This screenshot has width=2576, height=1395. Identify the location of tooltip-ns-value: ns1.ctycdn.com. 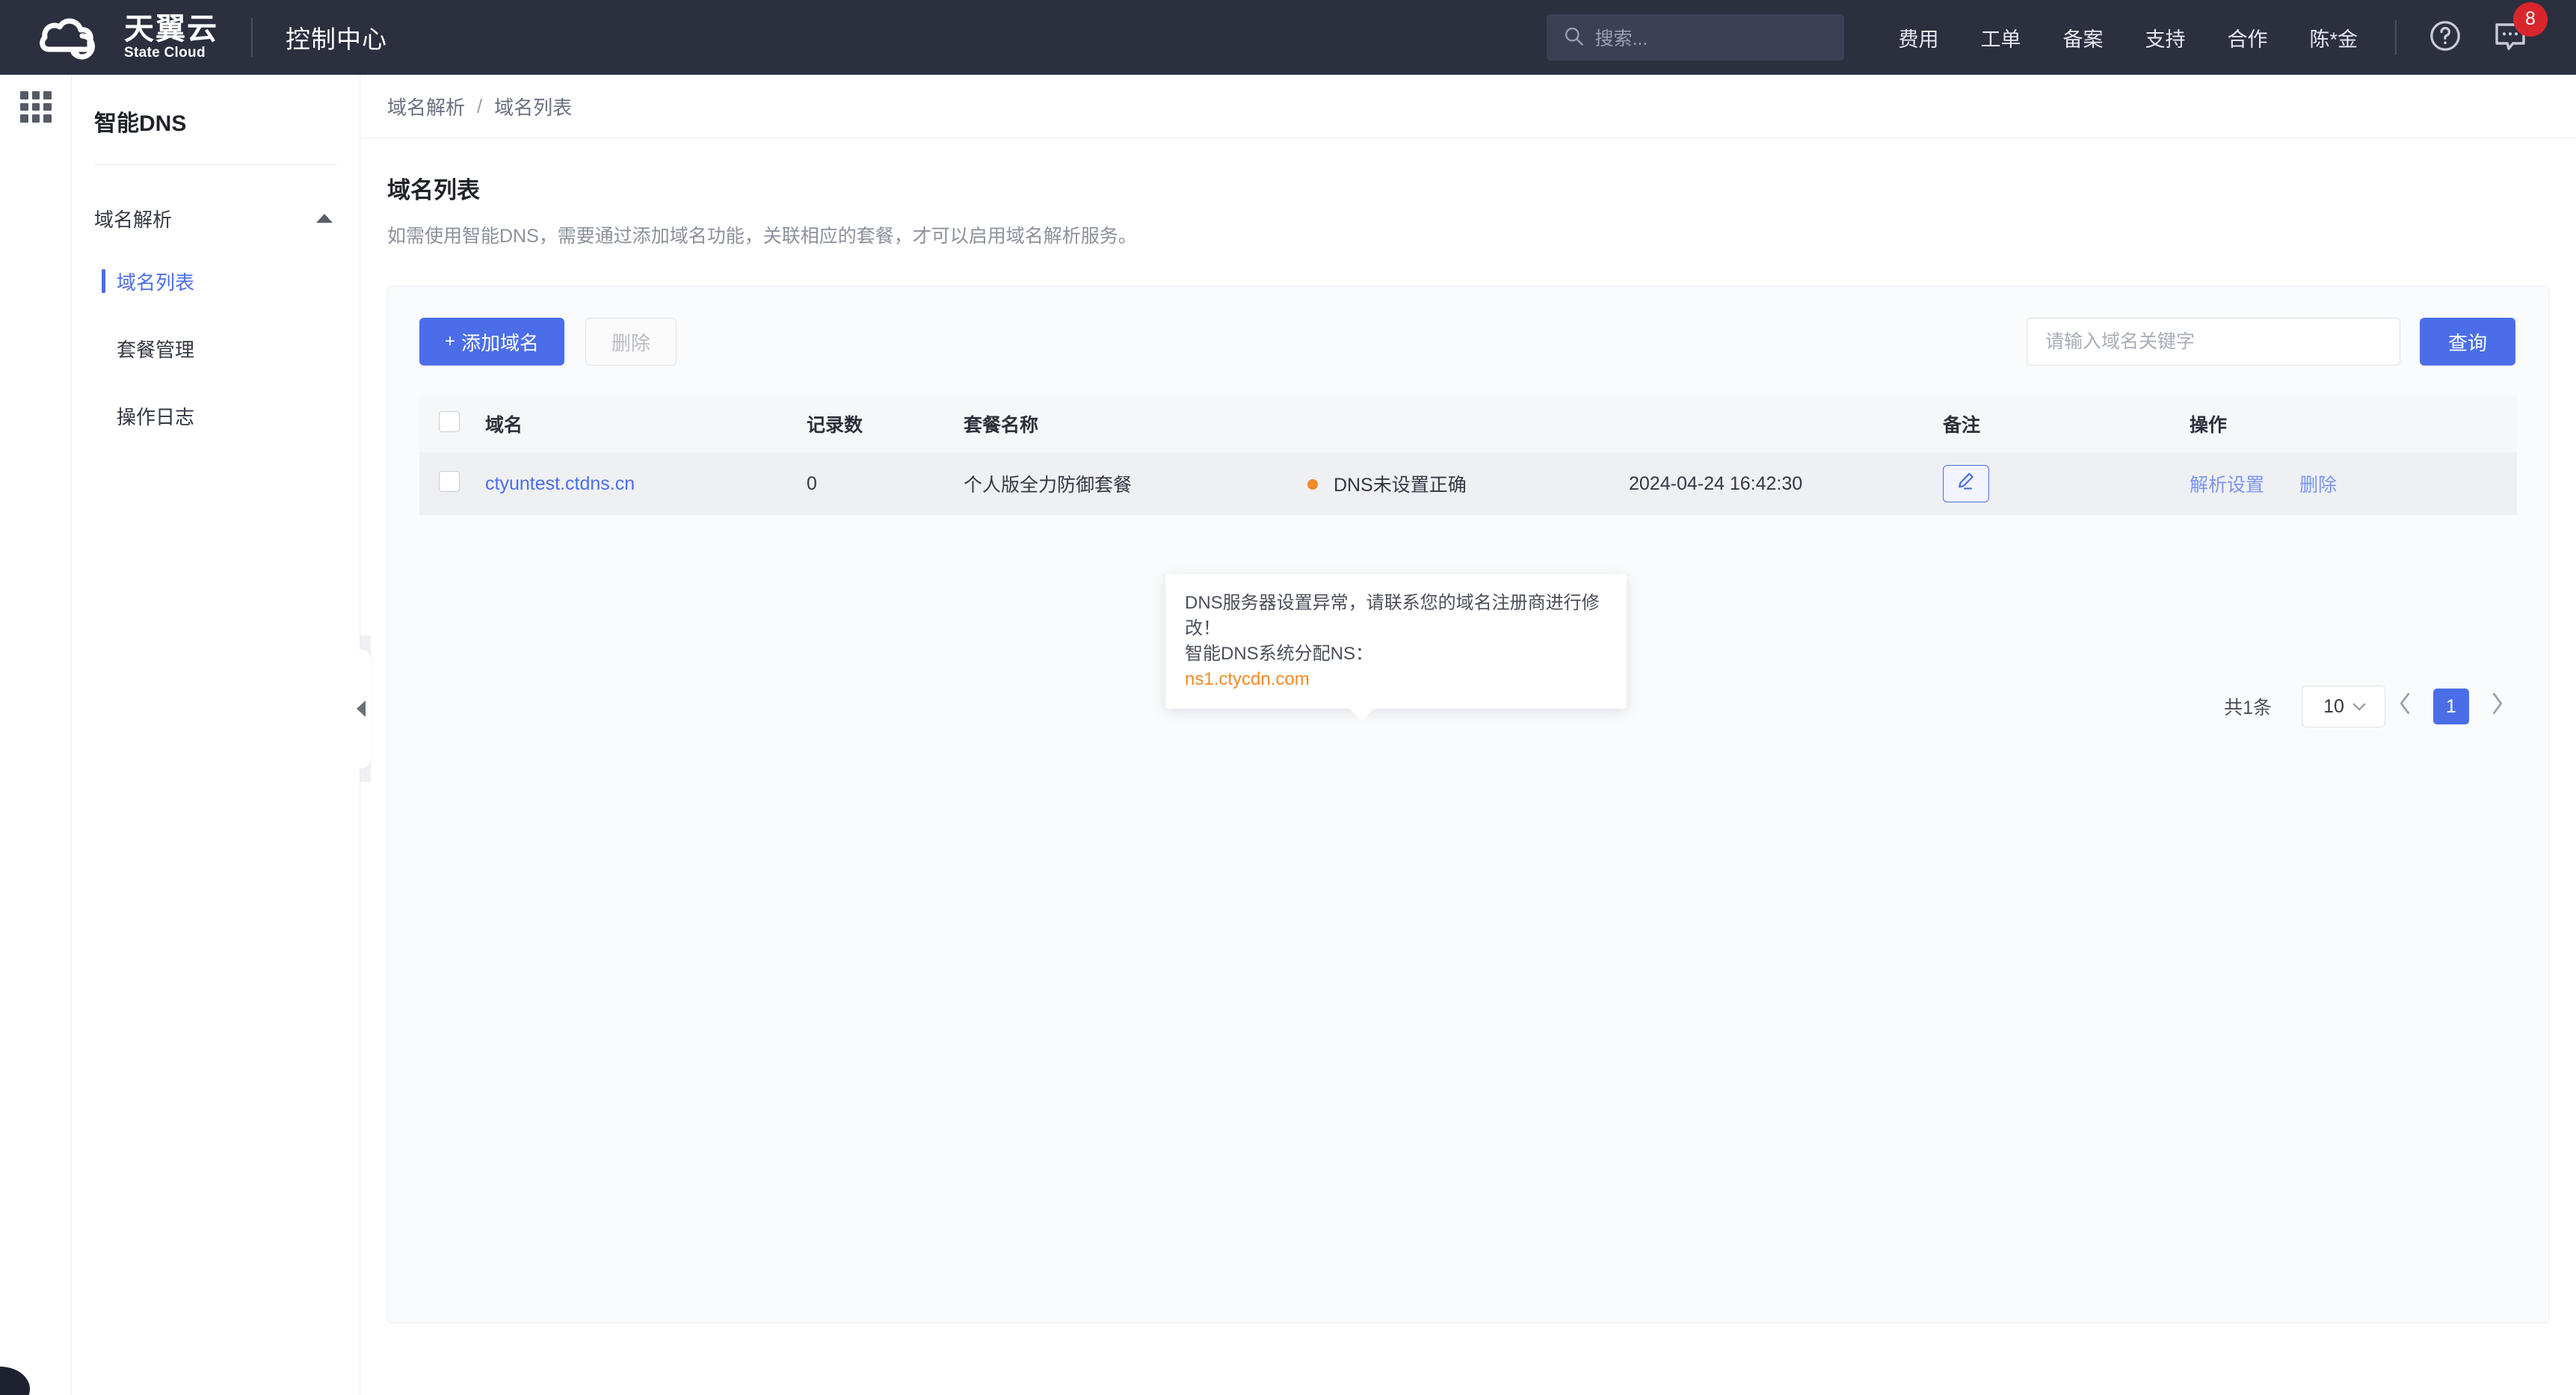
(1396, 679).